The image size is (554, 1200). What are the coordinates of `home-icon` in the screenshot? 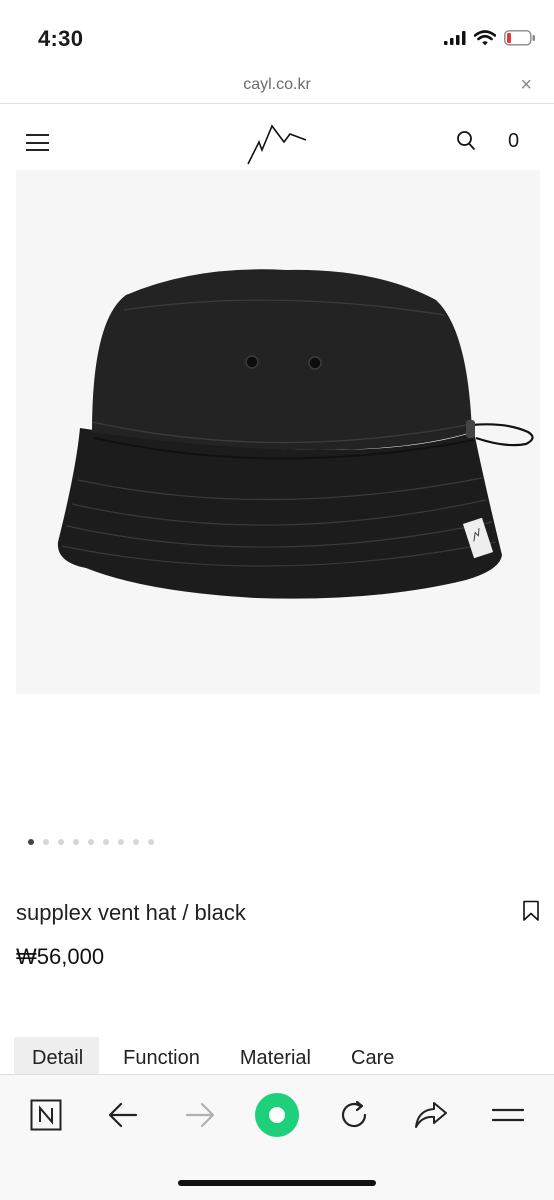 It's located at (277, 1115).